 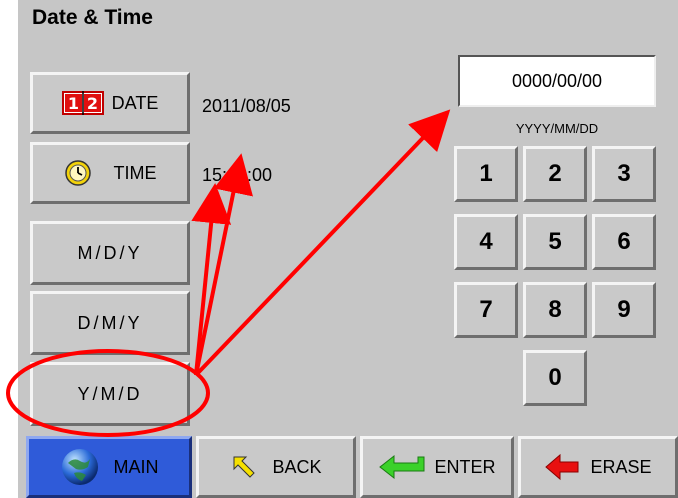 I want to click on key-7: 7, so click(x=486, y=310).